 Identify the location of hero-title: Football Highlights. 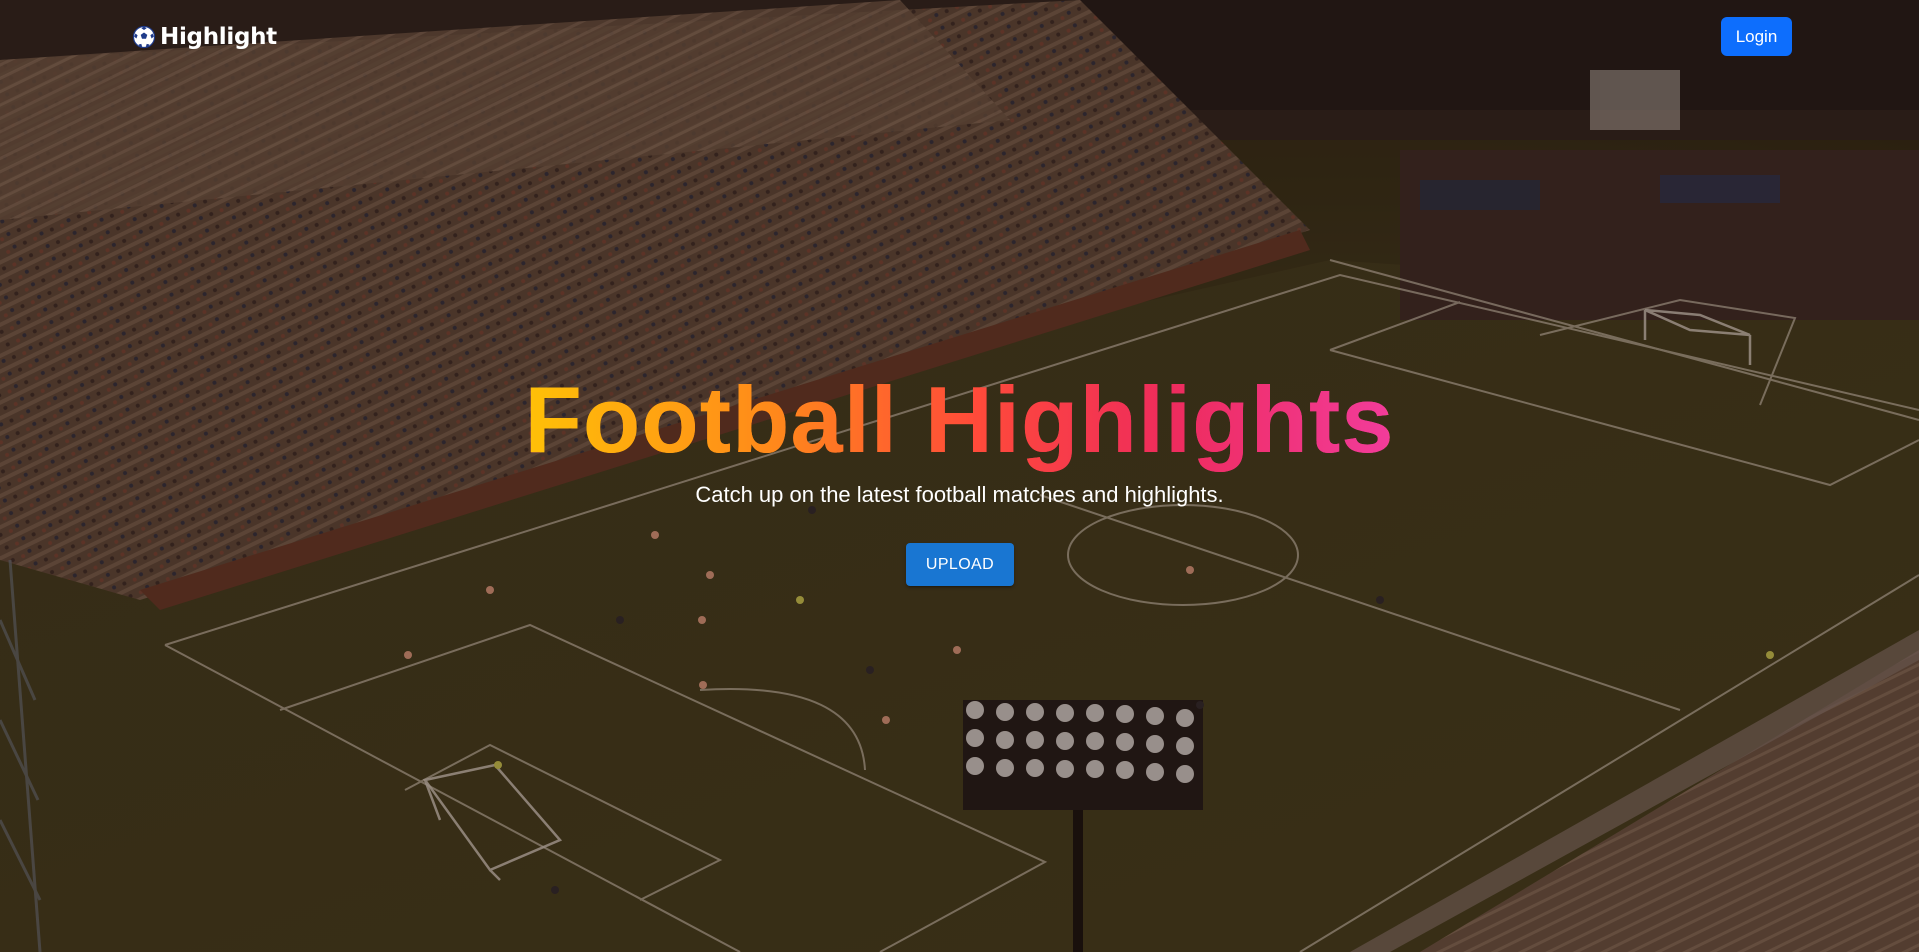
(959, 420).